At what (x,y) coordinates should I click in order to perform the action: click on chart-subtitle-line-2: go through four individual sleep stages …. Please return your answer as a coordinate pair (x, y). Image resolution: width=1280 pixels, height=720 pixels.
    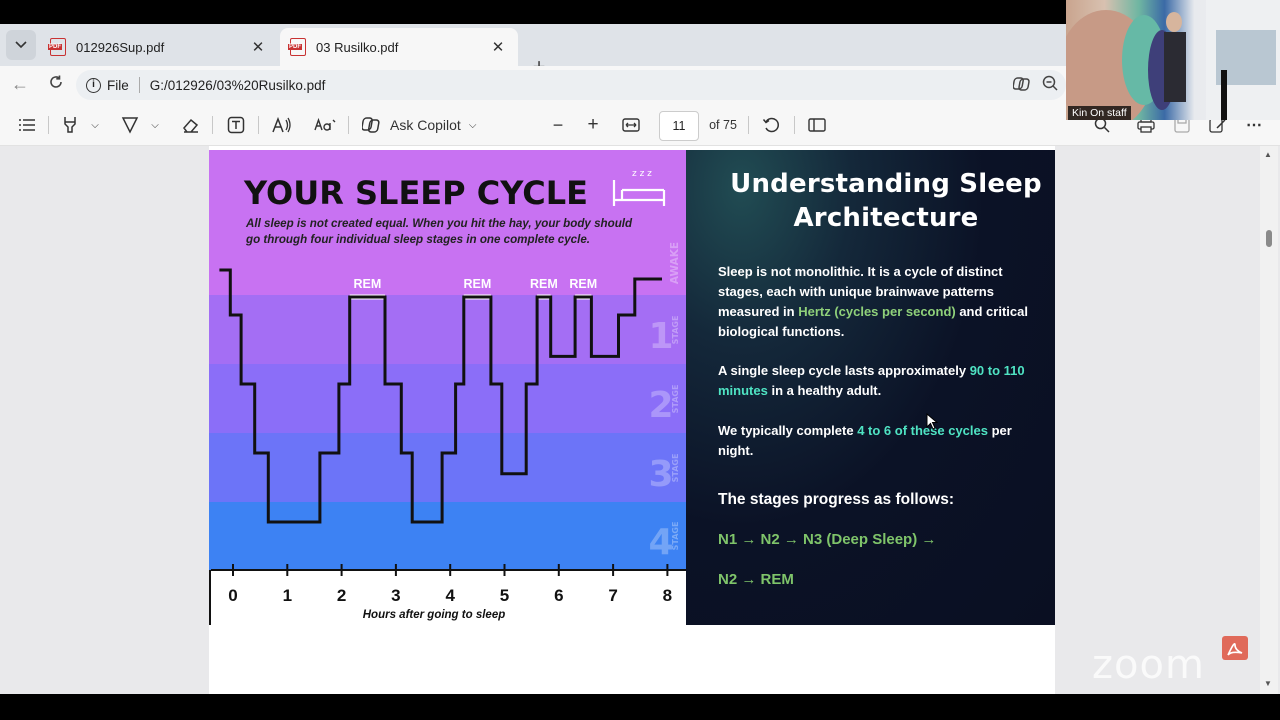
    Looking at the image, I should click on (417, 239).